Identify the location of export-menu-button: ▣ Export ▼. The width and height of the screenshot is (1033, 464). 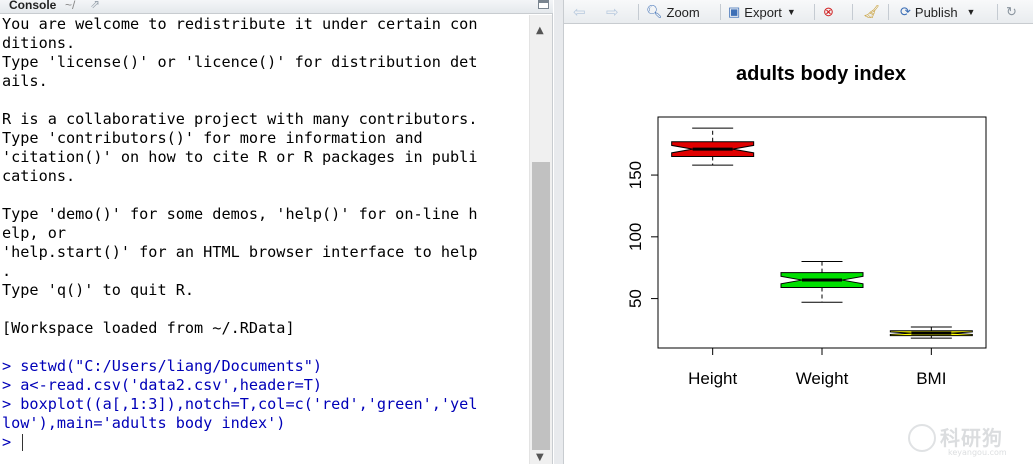
(764, 12).